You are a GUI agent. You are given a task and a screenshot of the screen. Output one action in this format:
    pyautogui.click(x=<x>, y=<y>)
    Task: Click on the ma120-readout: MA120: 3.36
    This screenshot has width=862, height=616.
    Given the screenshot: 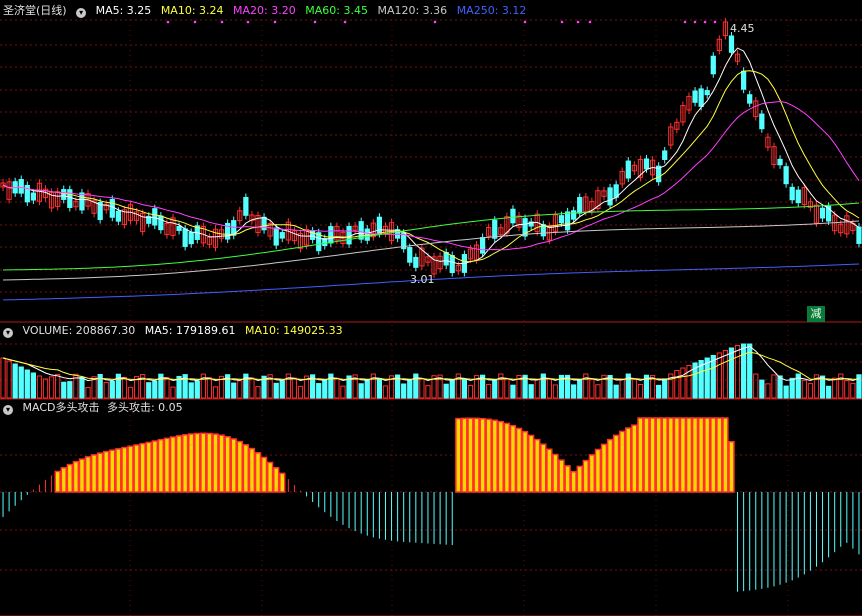 What is the action you would take?
    pyautogui.click(x=412, y=10)
    